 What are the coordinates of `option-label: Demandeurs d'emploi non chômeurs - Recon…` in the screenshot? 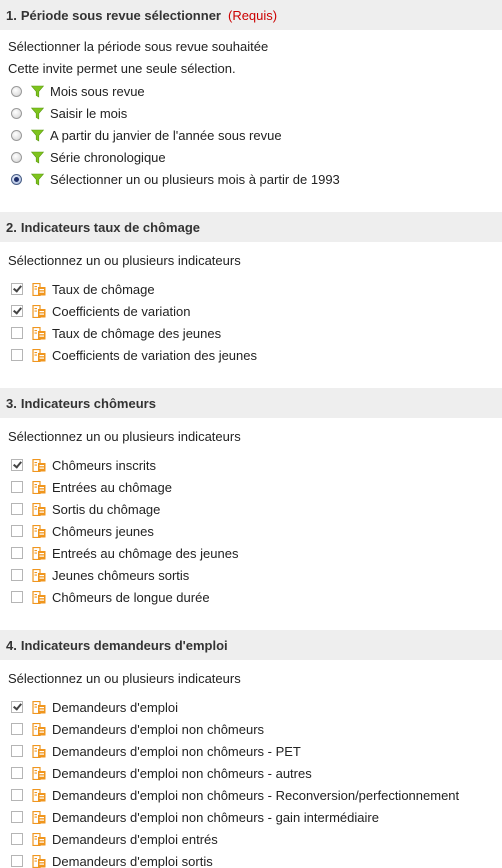 It's located at (256, 795).